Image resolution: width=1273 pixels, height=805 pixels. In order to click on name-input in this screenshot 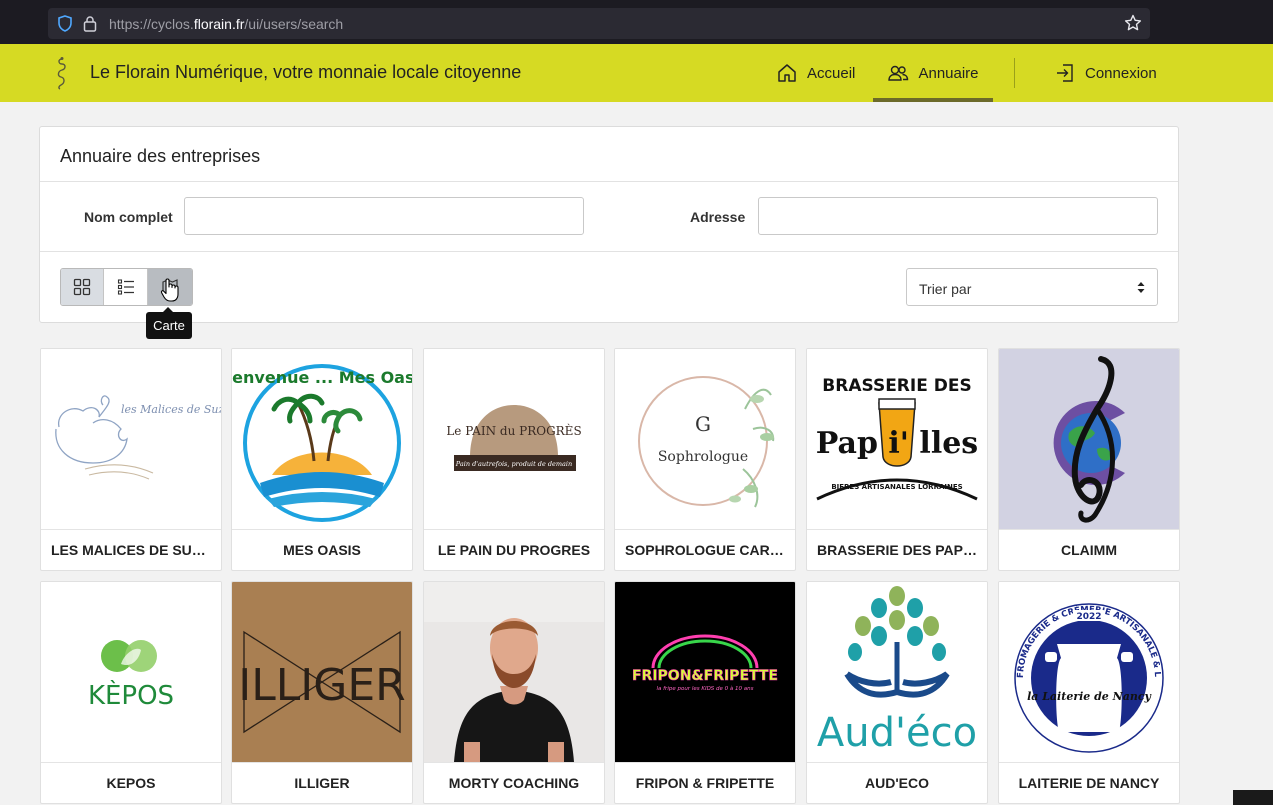, I will do `click(384, 216)`.